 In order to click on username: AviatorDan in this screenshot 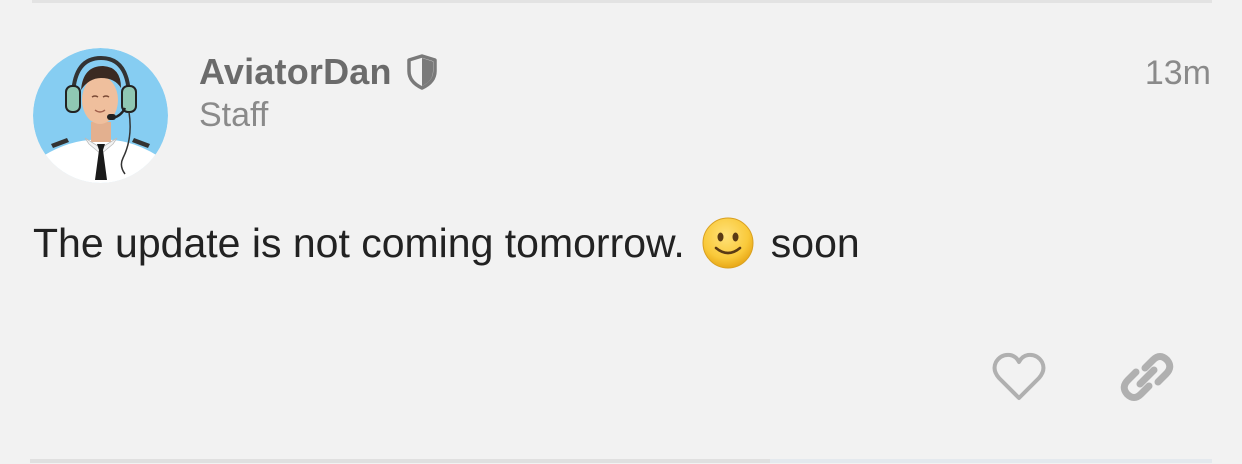, I will do `click(295, 72)`.